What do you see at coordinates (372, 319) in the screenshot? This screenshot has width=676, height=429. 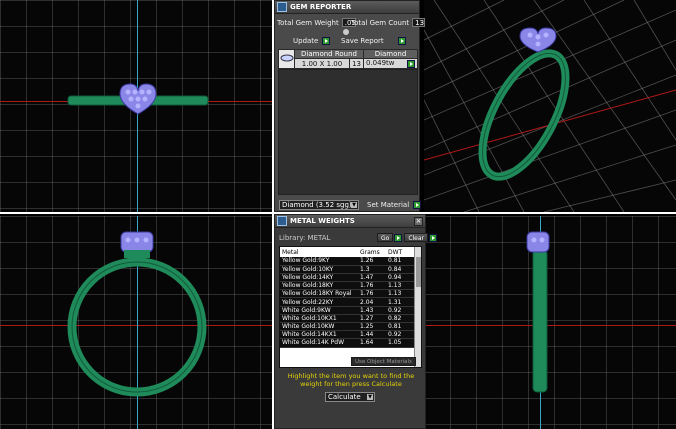 I see `metal-cell-grams: 1.27` at bounding box center [372, 319].